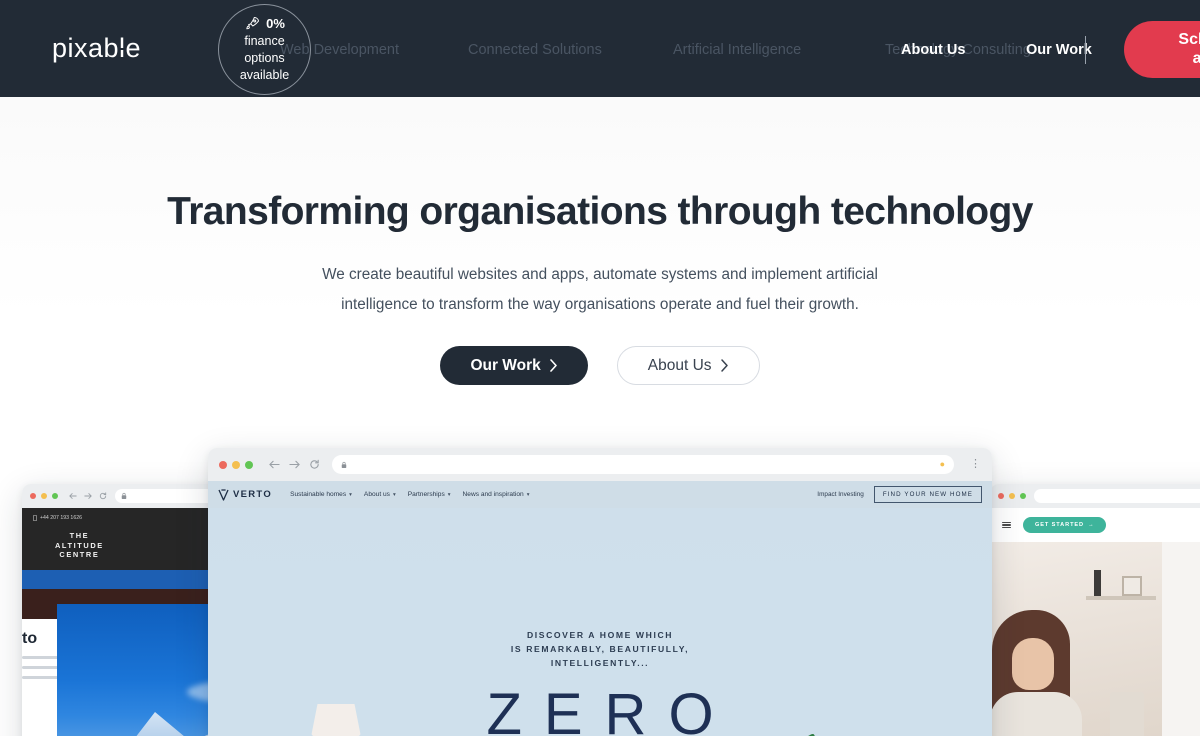  I want to click on schedule-a-call-button: Schedule a Call, so click(1162, 49).